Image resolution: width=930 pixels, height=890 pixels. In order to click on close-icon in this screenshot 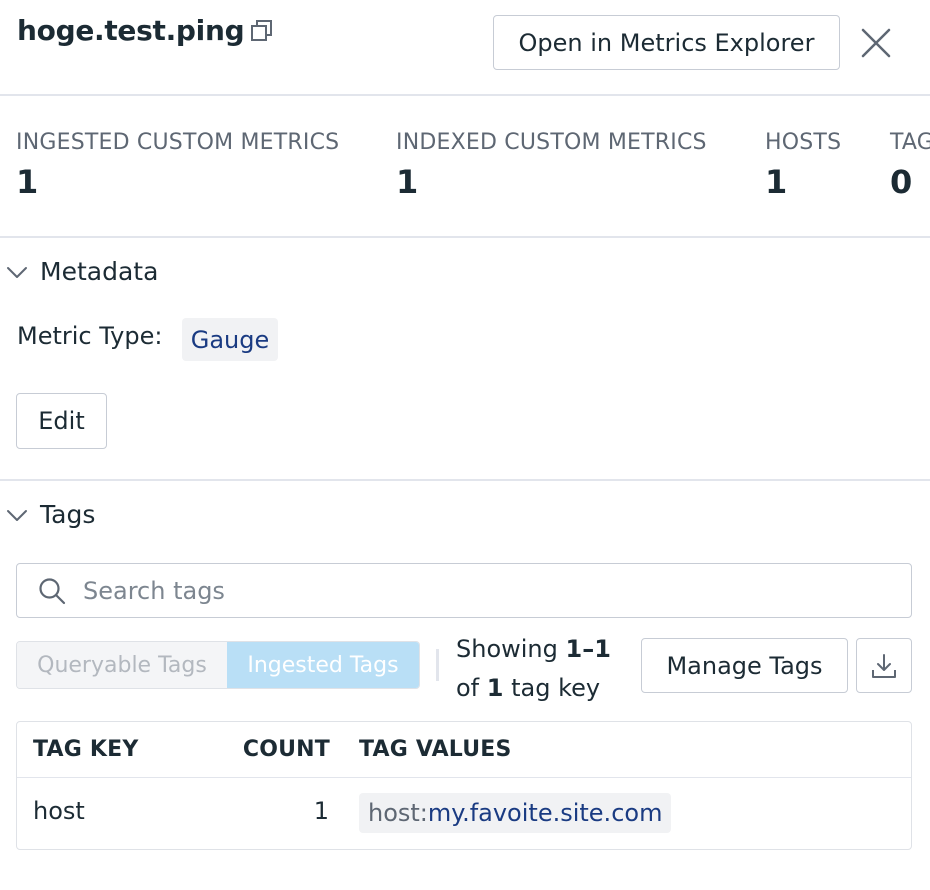, I will do `click(876, 43)`.